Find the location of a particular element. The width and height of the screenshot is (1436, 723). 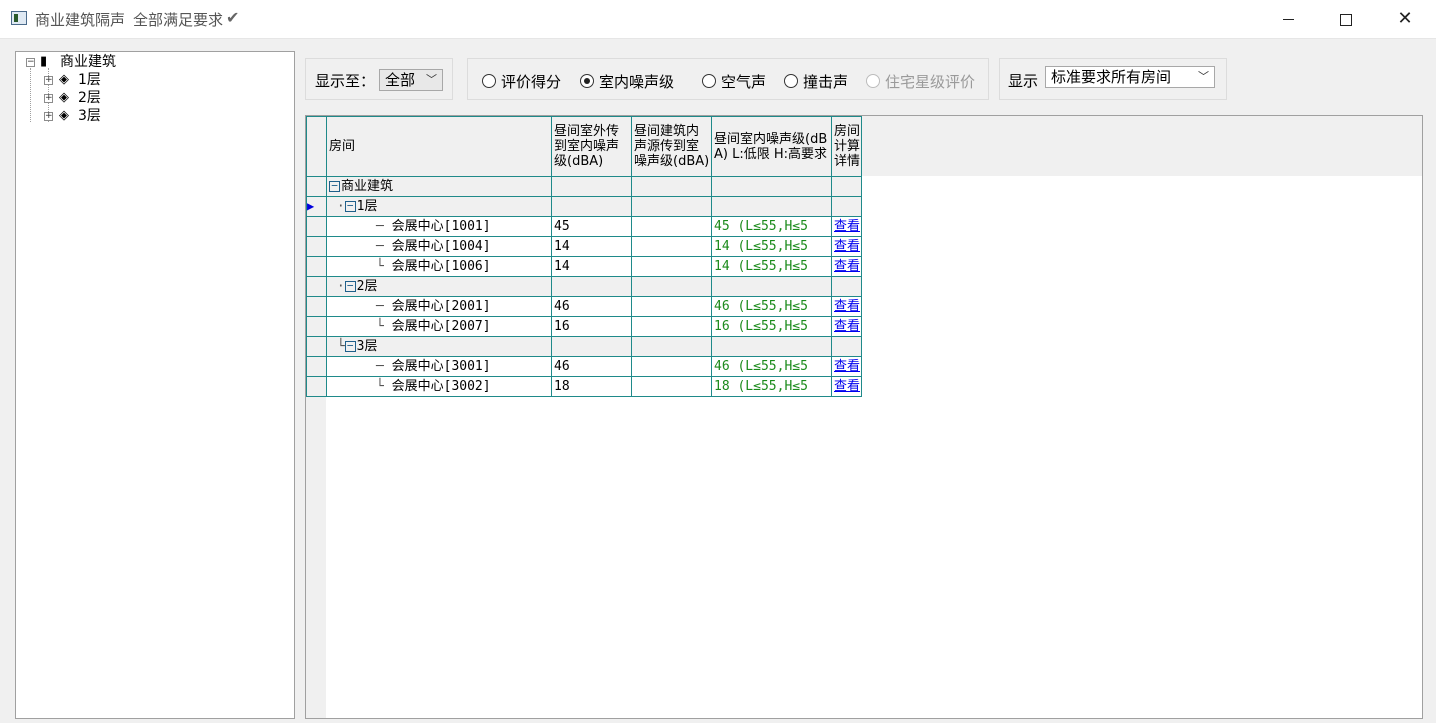

group-label: 3层 is located at coordinates (367, 346).